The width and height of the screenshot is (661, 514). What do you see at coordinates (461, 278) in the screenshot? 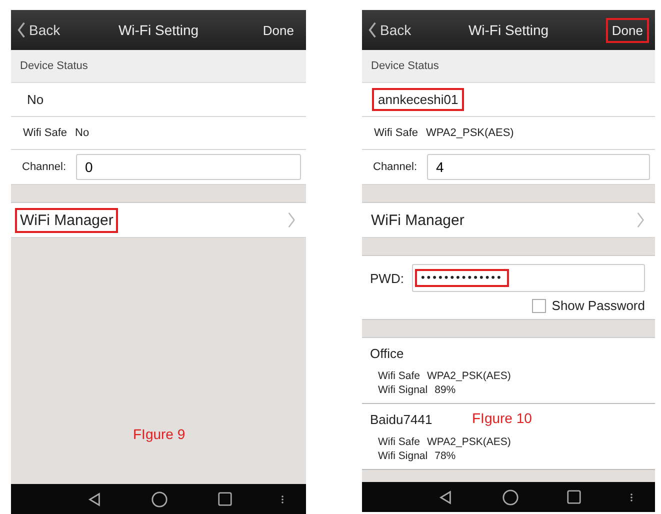
I see `password-value: ••••••••••••••` at bounding box center [461, 278].